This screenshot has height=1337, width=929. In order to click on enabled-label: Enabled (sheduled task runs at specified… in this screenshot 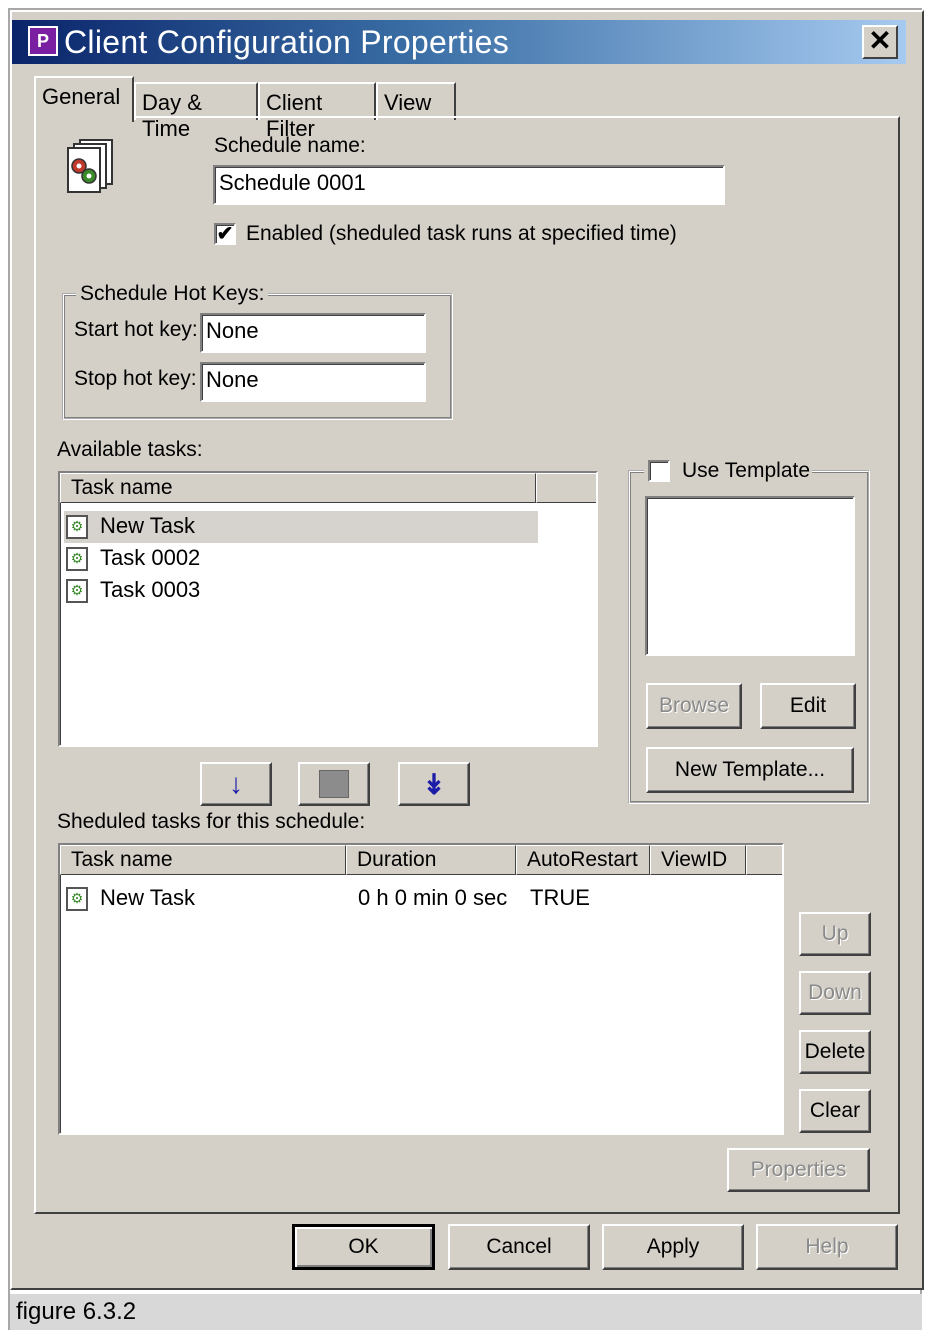, I will do `click(461, 233)`.